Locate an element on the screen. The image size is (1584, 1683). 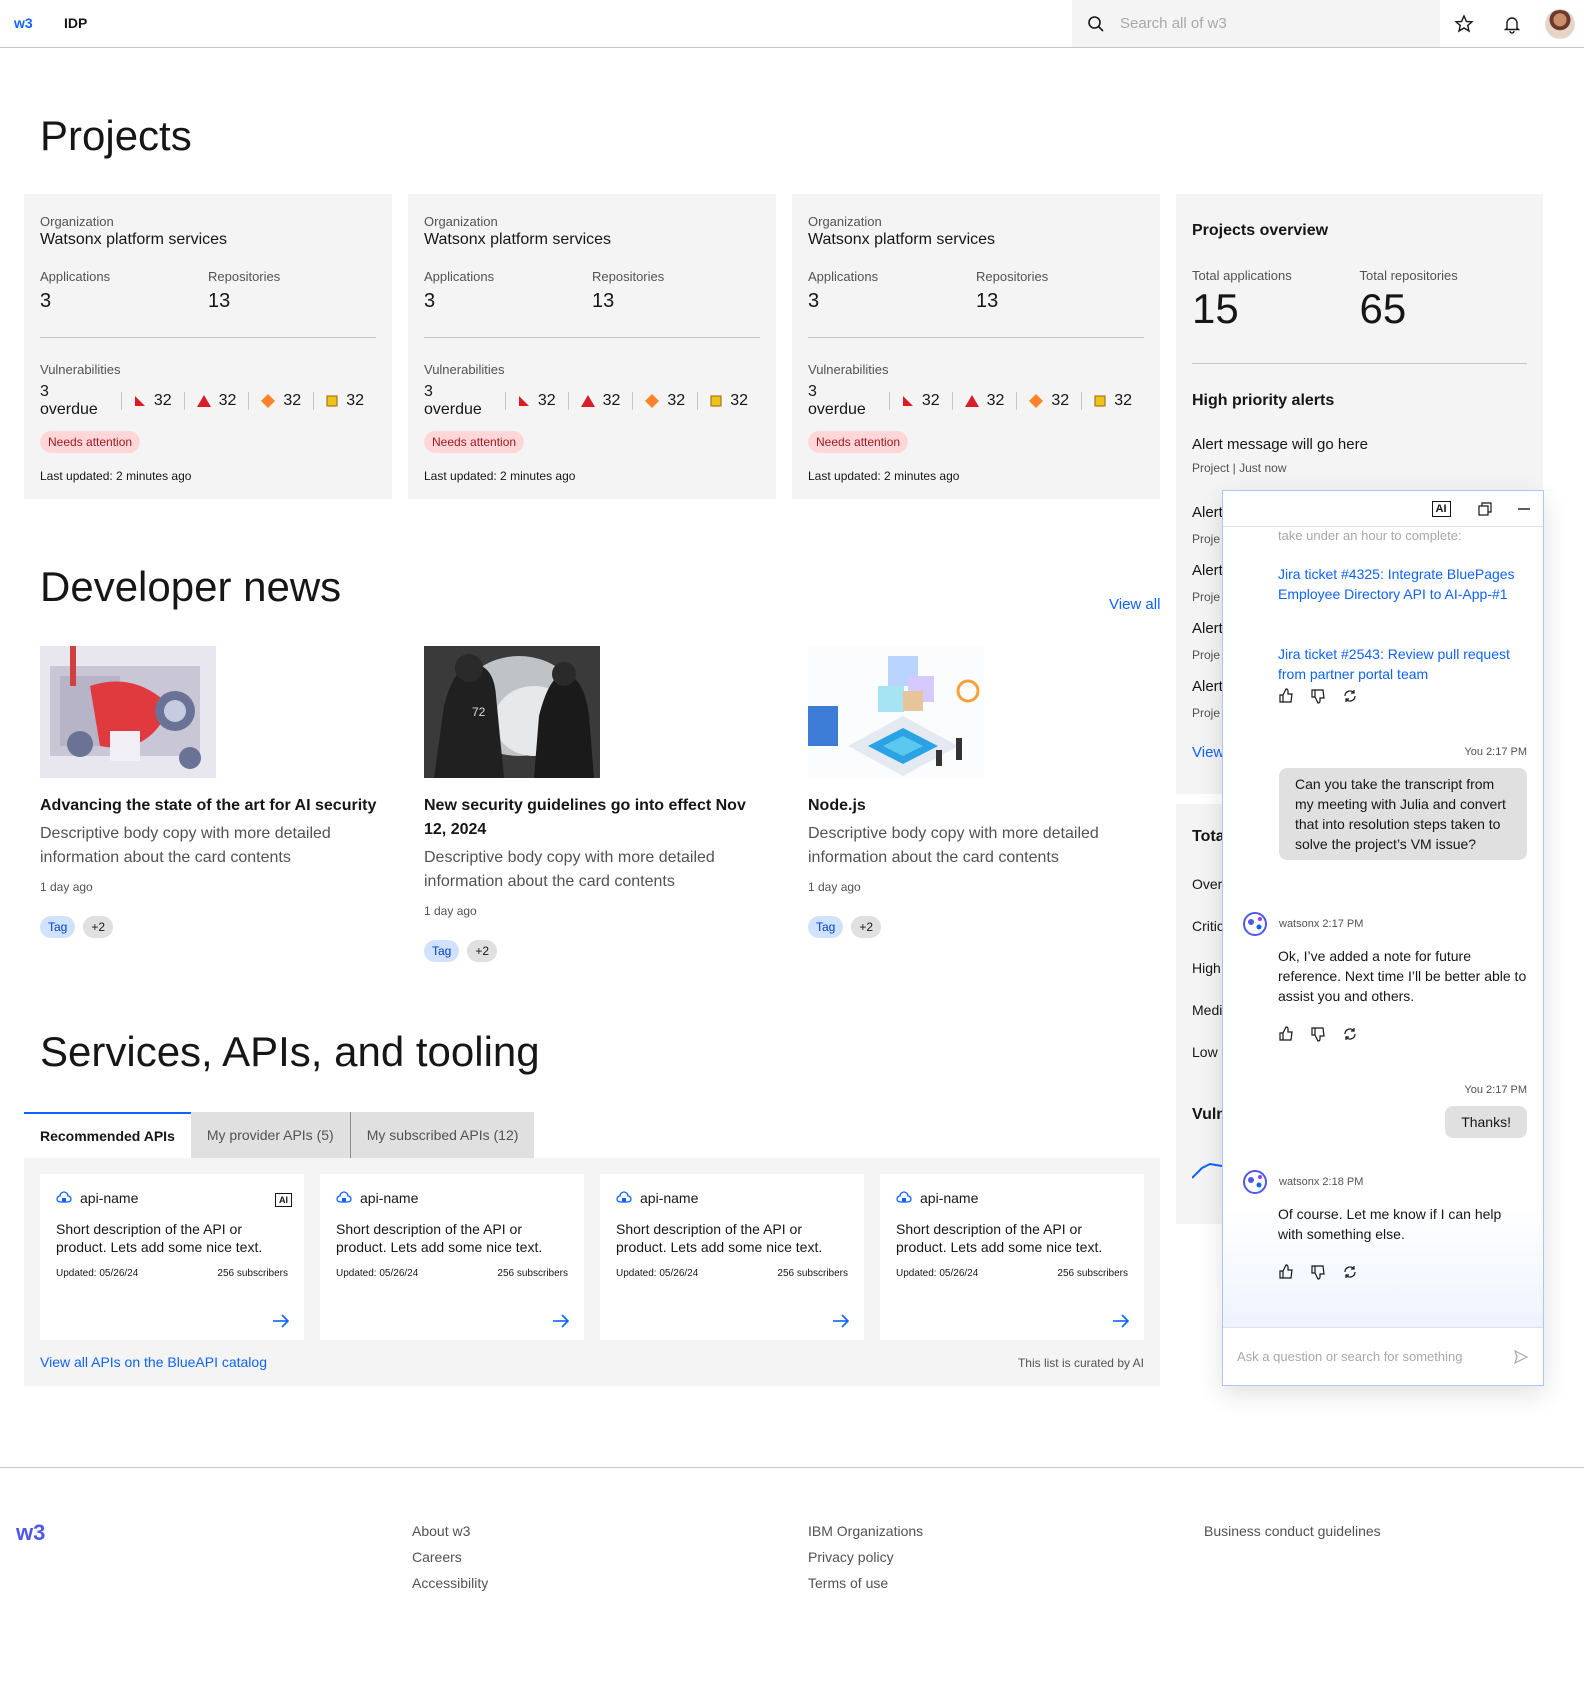
star-icon is located at coordinates (1464, 23).